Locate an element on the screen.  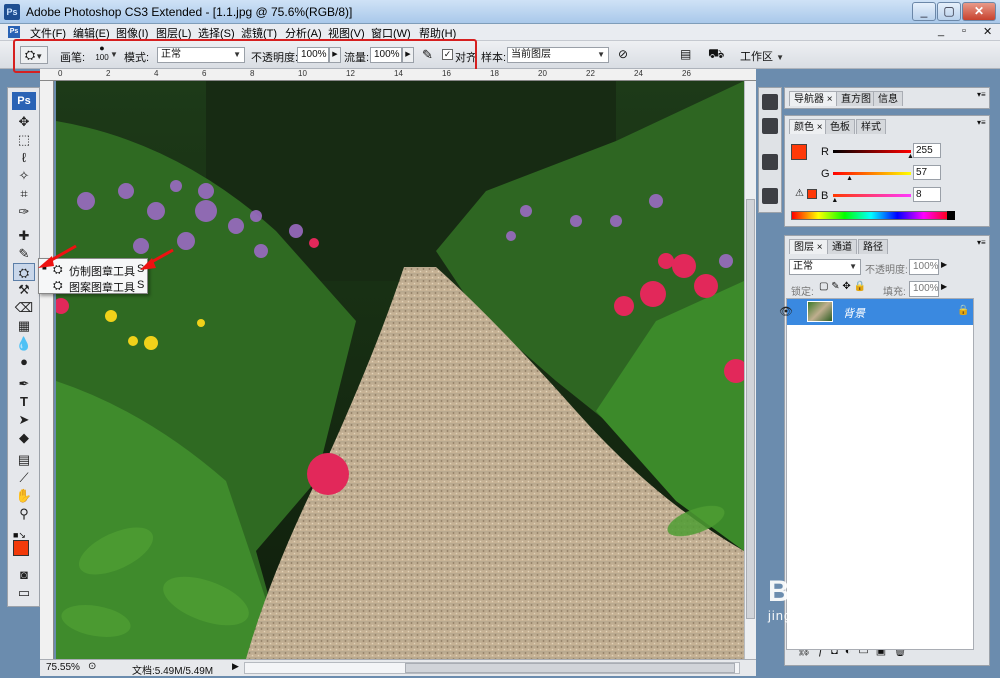
bridge-icon: ⛟ is located at coordinates (716, 55).